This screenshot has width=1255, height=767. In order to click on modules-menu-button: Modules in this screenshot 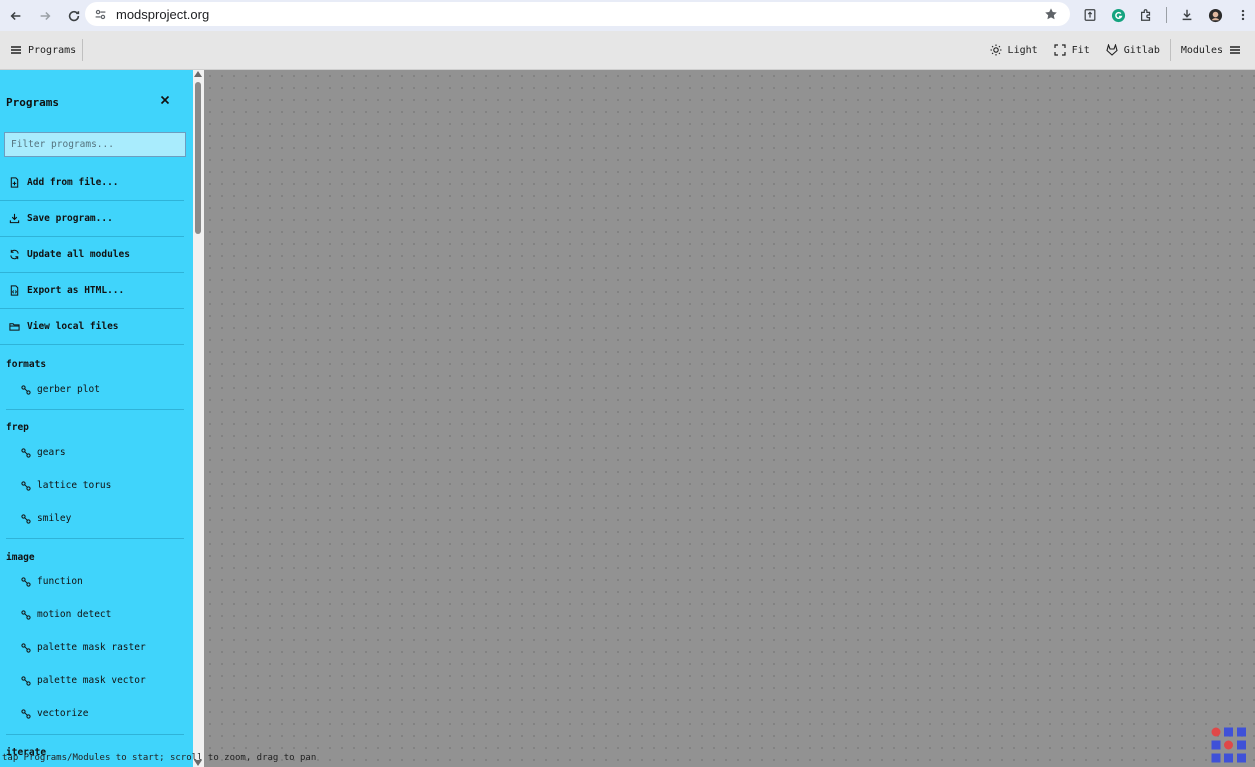, I will do `click(1211, 50)`.